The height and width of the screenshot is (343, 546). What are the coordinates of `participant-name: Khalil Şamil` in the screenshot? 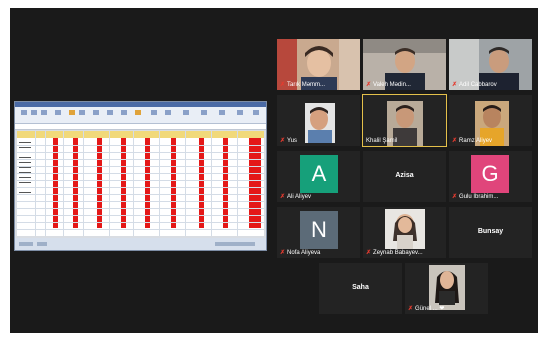 It's located at (382, 141).